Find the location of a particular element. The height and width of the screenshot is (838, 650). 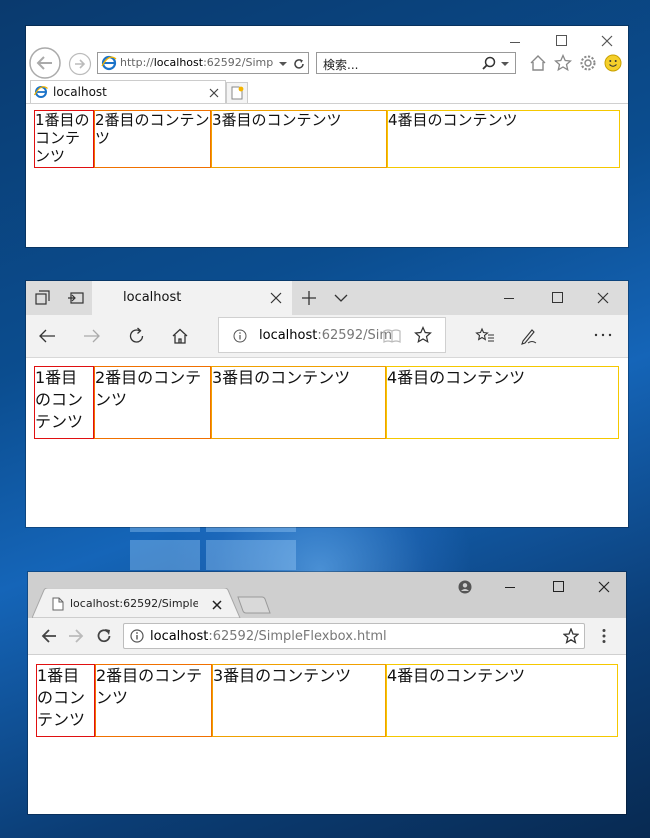

url-path: :62592/Sim is located at coordinates (355, 335).